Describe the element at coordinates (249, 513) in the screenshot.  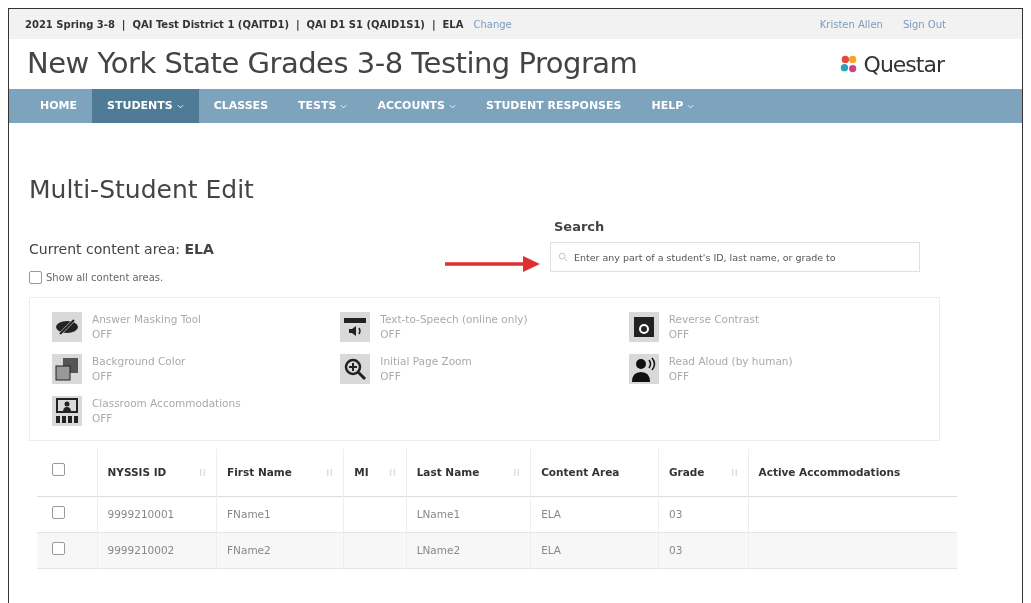
I see `table-cell: FName1` at that location.